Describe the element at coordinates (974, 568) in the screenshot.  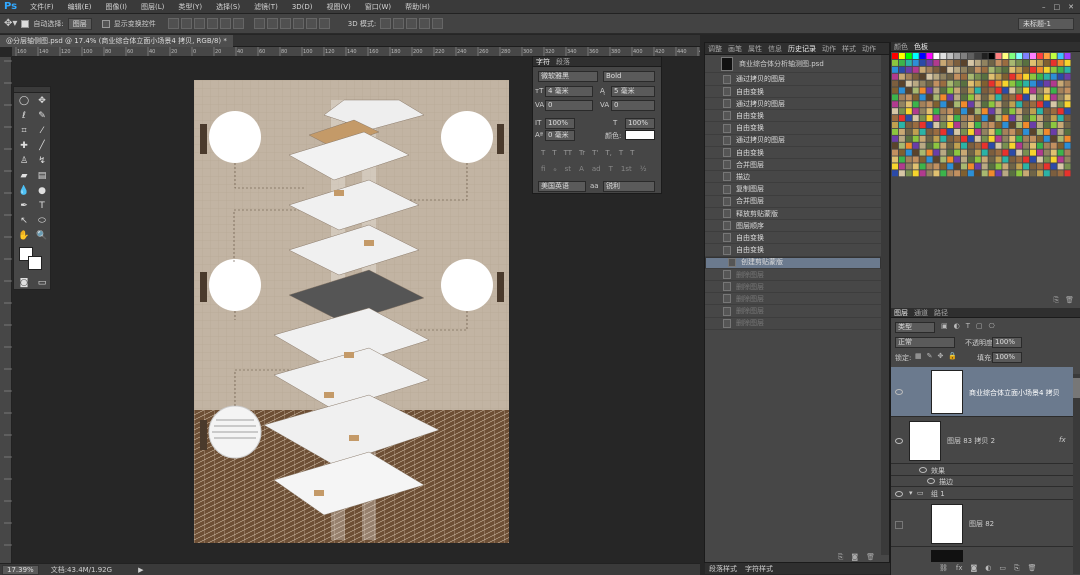
I see `layer-mask-icon: ◙` at that location.